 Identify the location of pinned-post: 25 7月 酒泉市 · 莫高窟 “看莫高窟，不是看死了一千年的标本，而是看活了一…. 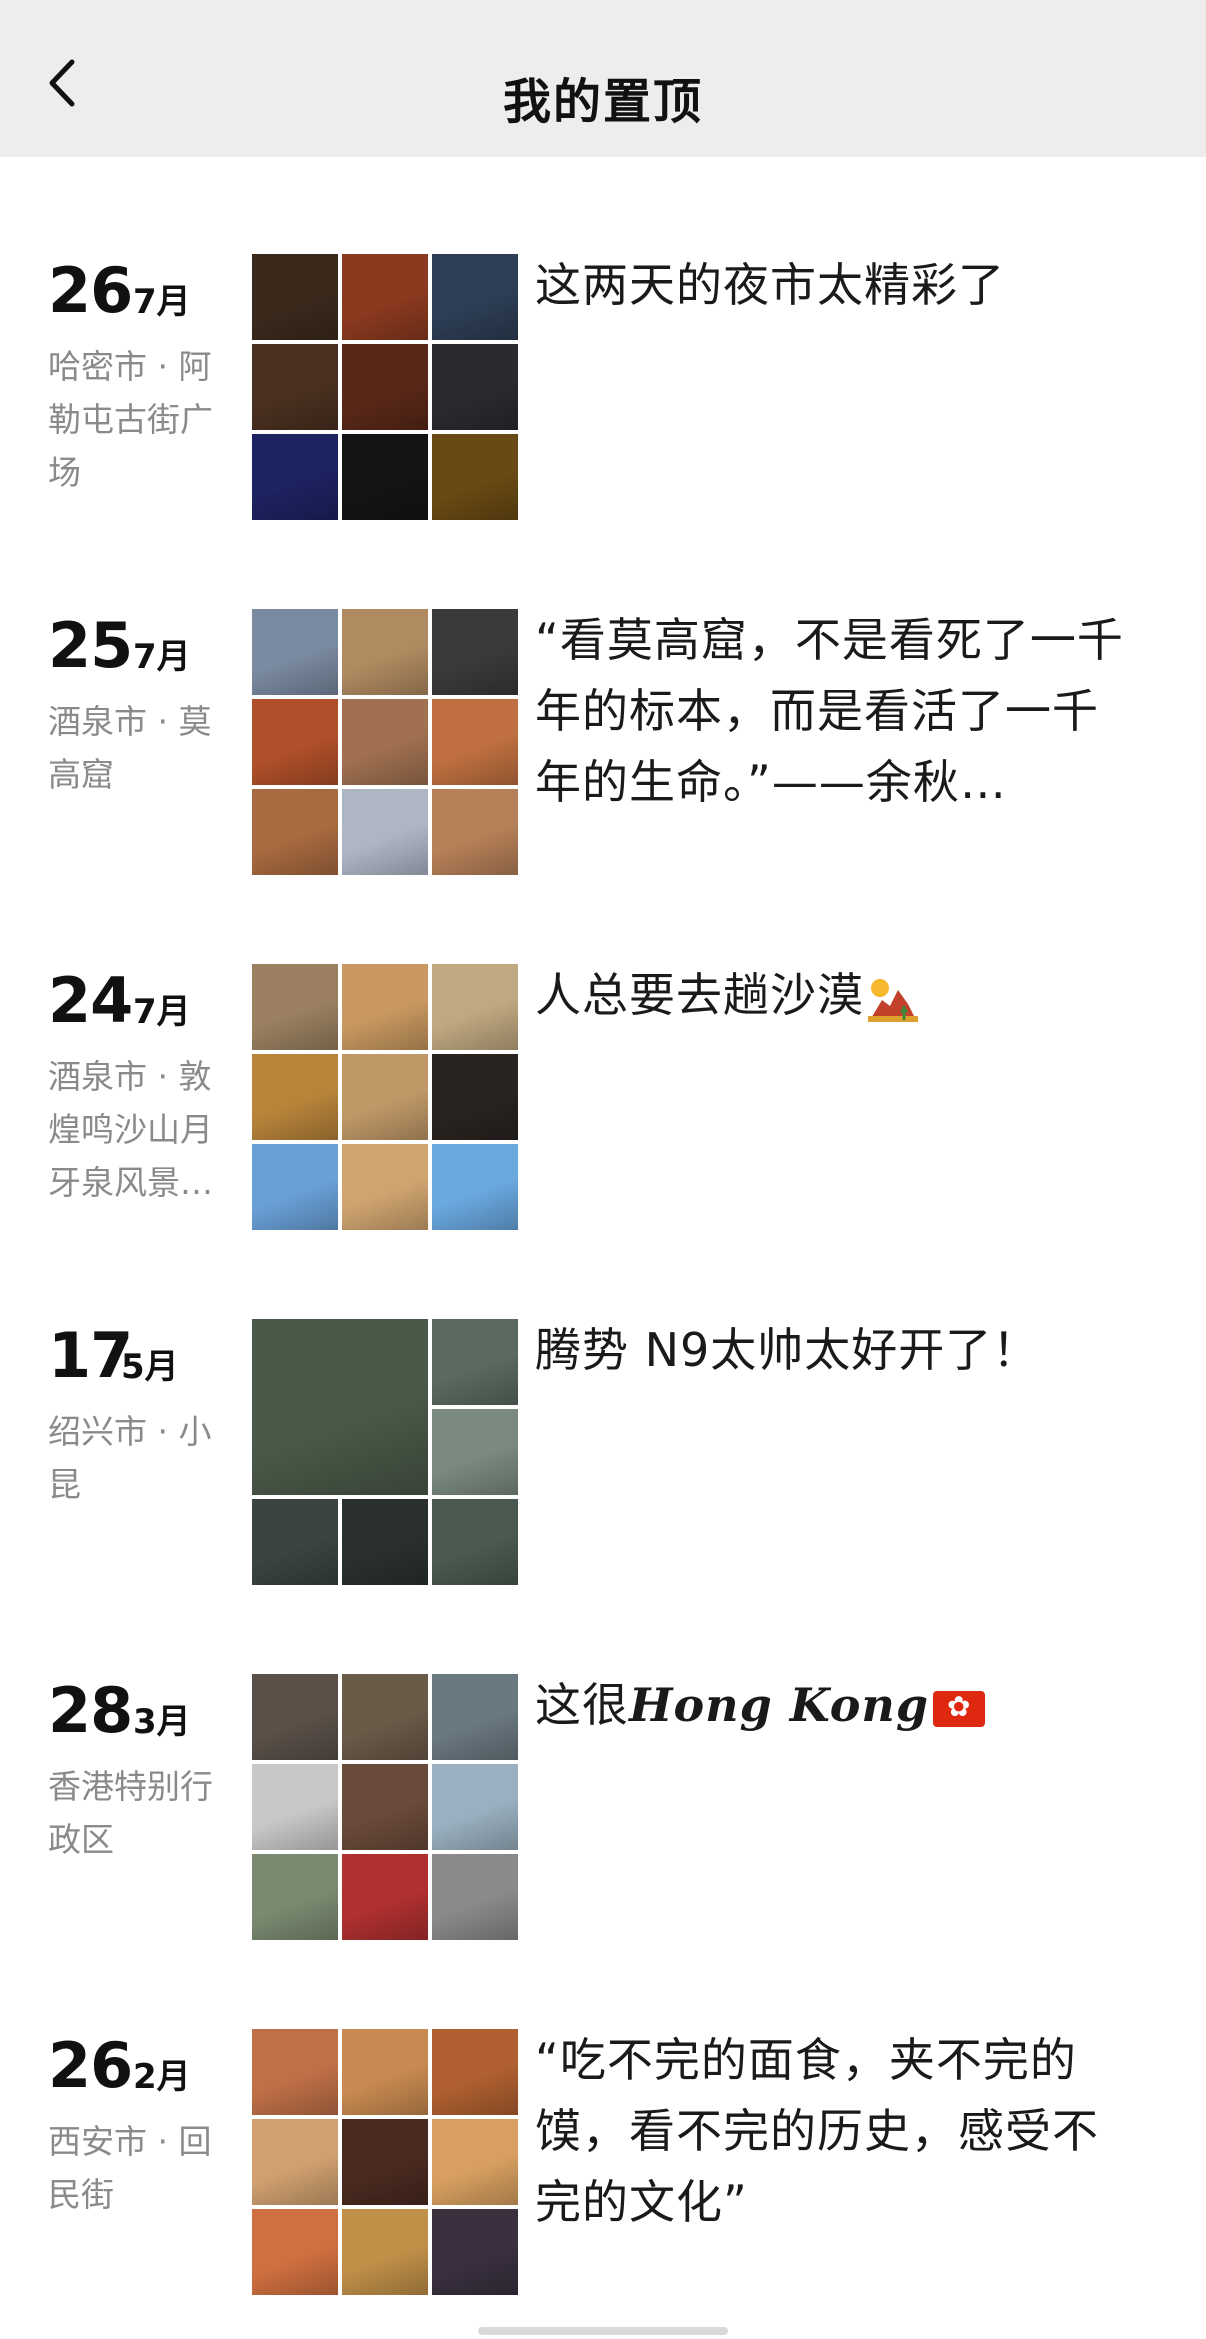
(603, 744).